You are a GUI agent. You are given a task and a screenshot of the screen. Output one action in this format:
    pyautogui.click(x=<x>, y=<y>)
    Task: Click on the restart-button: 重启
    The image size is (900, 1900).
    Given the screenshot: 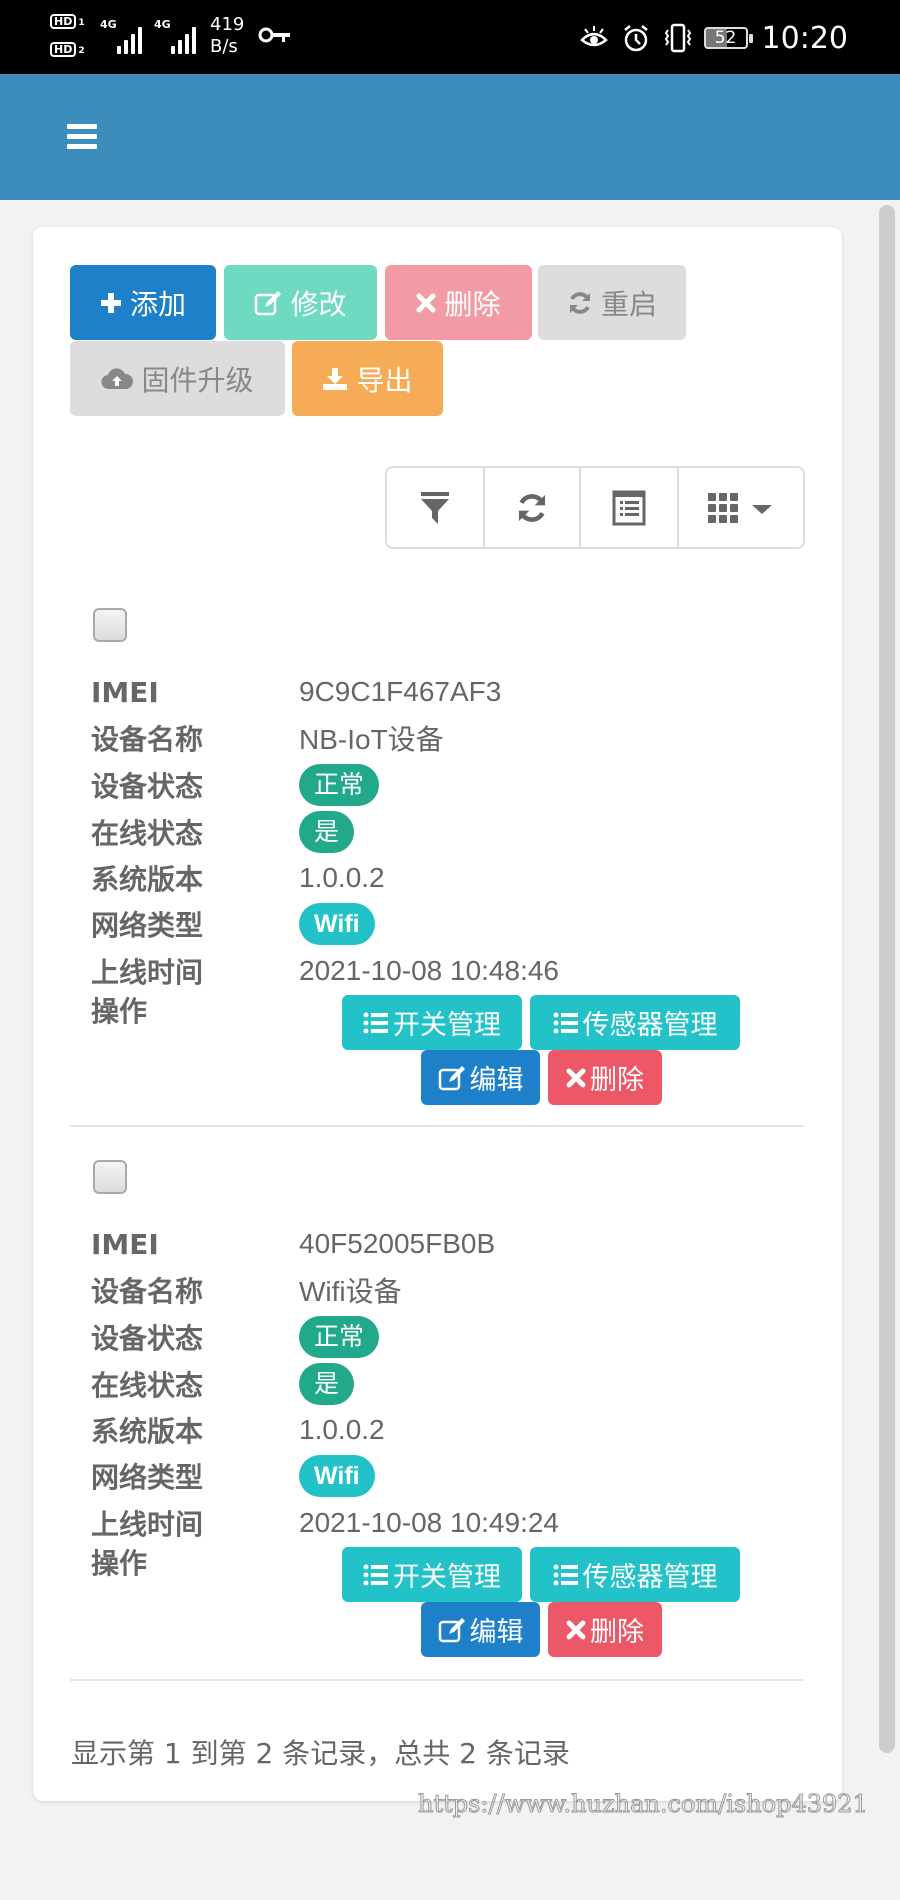 What is the action you would take?
    pyautogui.click(x=612, y=302)
    